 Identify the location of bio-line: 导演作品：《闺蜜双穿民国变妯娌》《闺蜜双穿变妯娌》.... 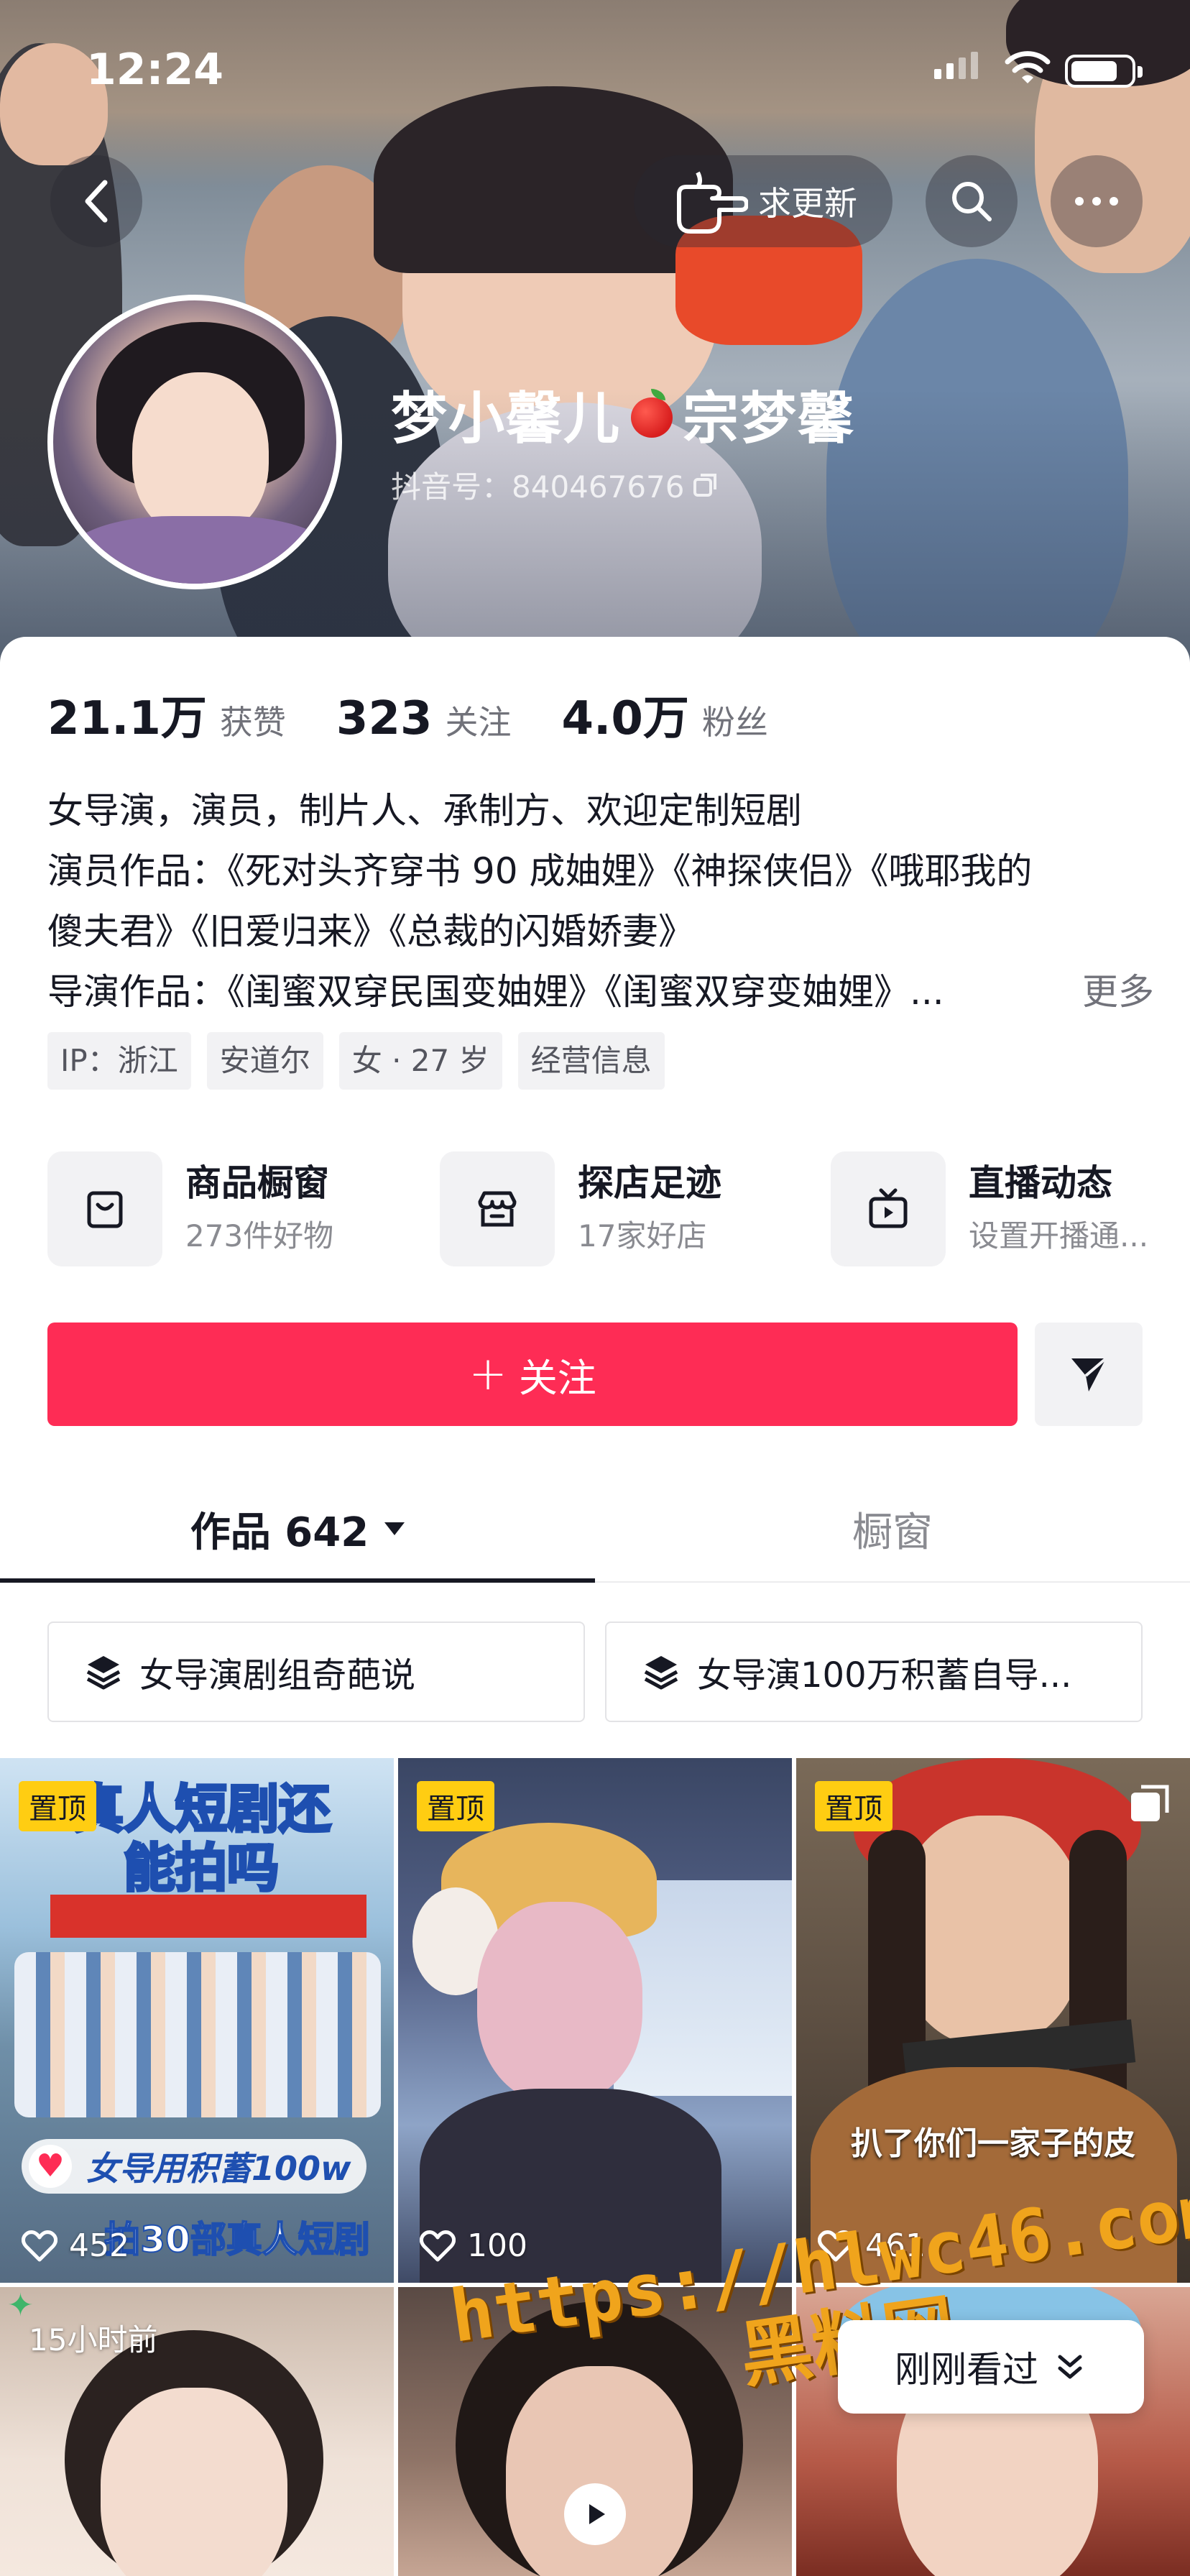
(495, 992).